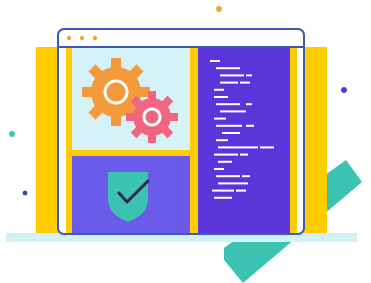 The height and width of the screenshot is (283, 371). I want to click on yellow-divider-horizontal, so click(131, 153).